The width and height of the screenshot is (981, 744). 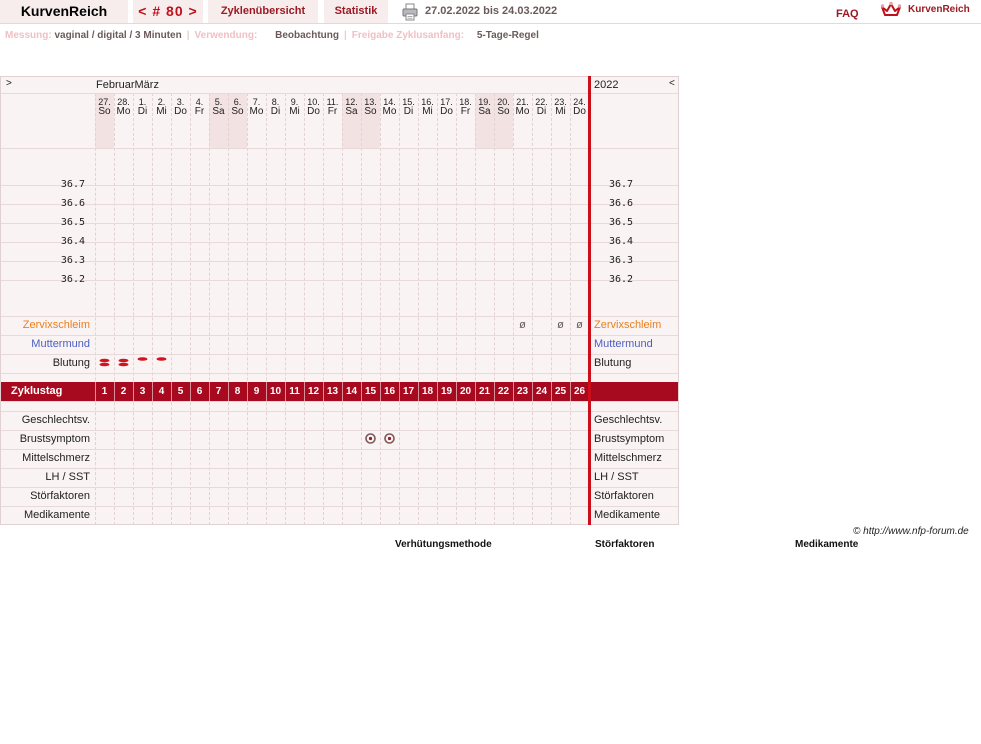 What do you see at coordinates (621, 203) in the screenshot?
I see `temperature-label-right: 36.6` at bounding box center [621, 203].